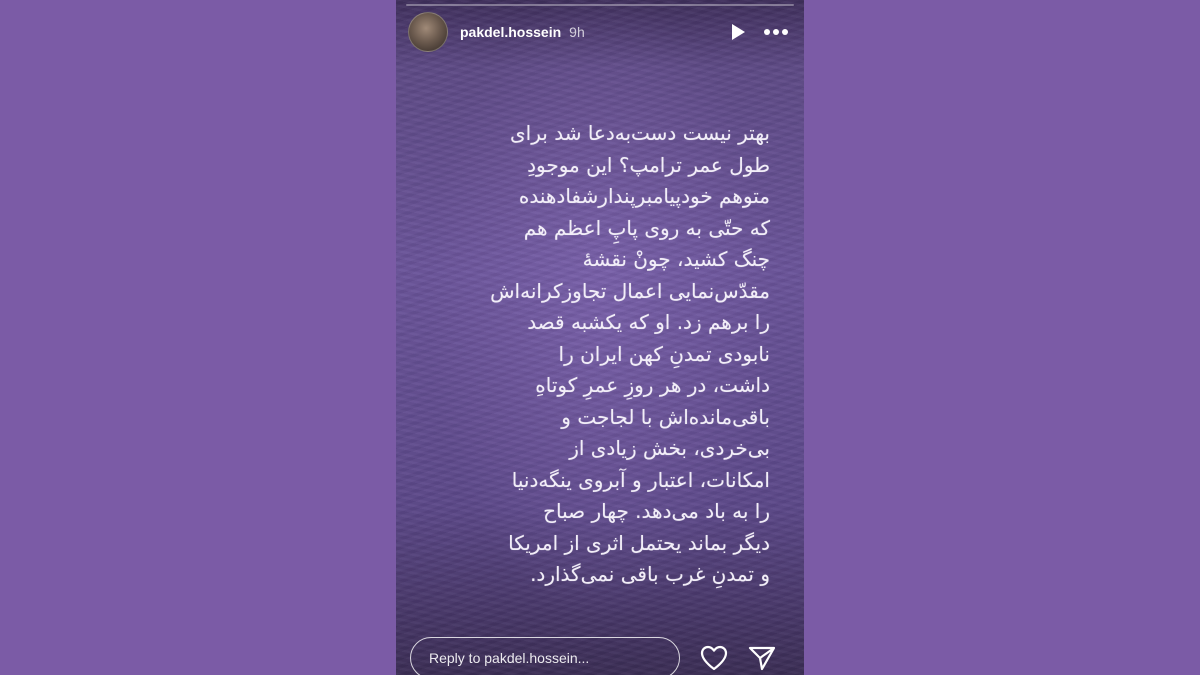 The width and height of the screenshot is (1200, 675). Describe the element at coordinates (428, 32) in the screenshot. I see `avatar` at that location.